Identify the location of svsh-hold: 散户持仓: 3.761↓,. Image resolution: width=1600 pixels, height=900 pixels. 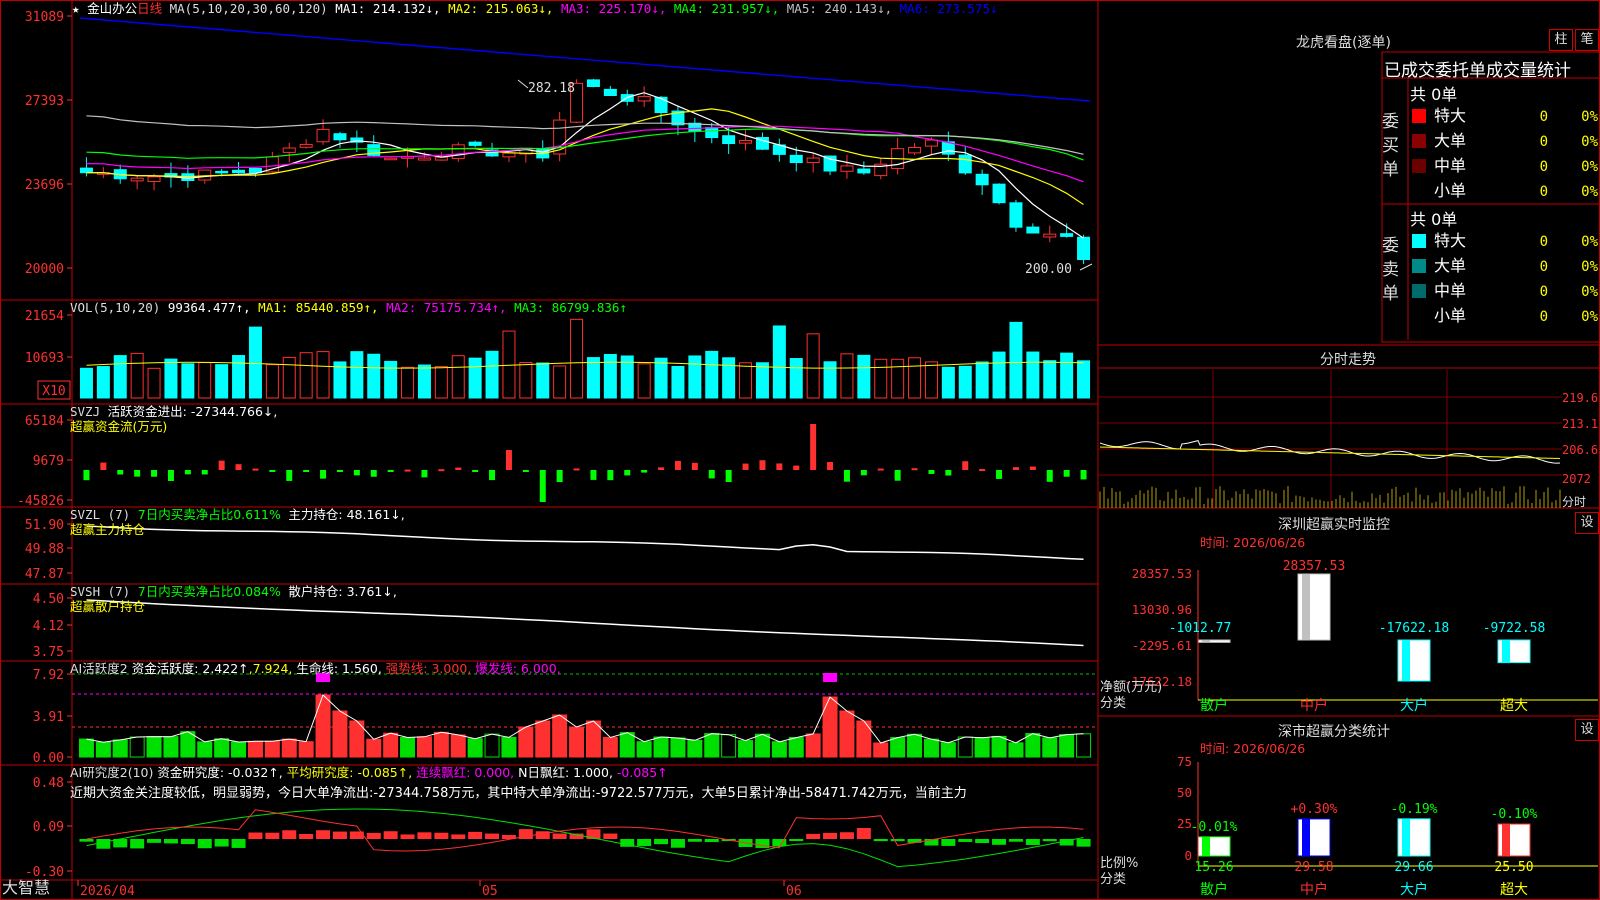
(342, 591).